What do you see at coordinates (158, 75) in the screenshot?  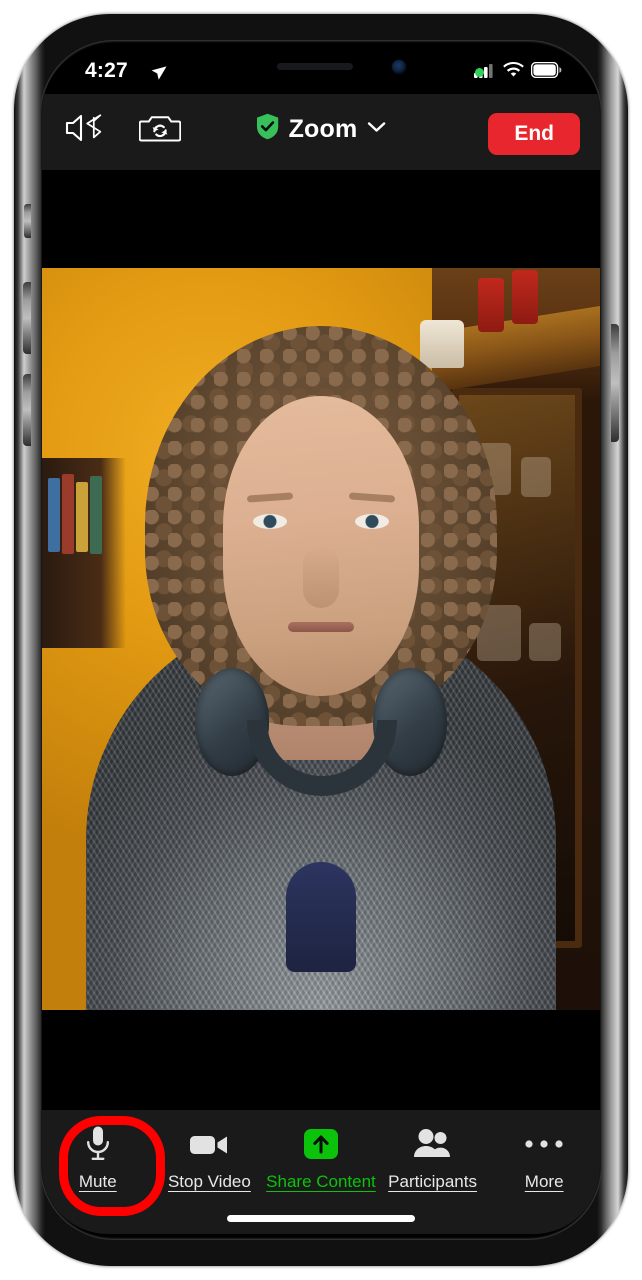 I see `location-arrow-icon` at bounding box center [158, 75].